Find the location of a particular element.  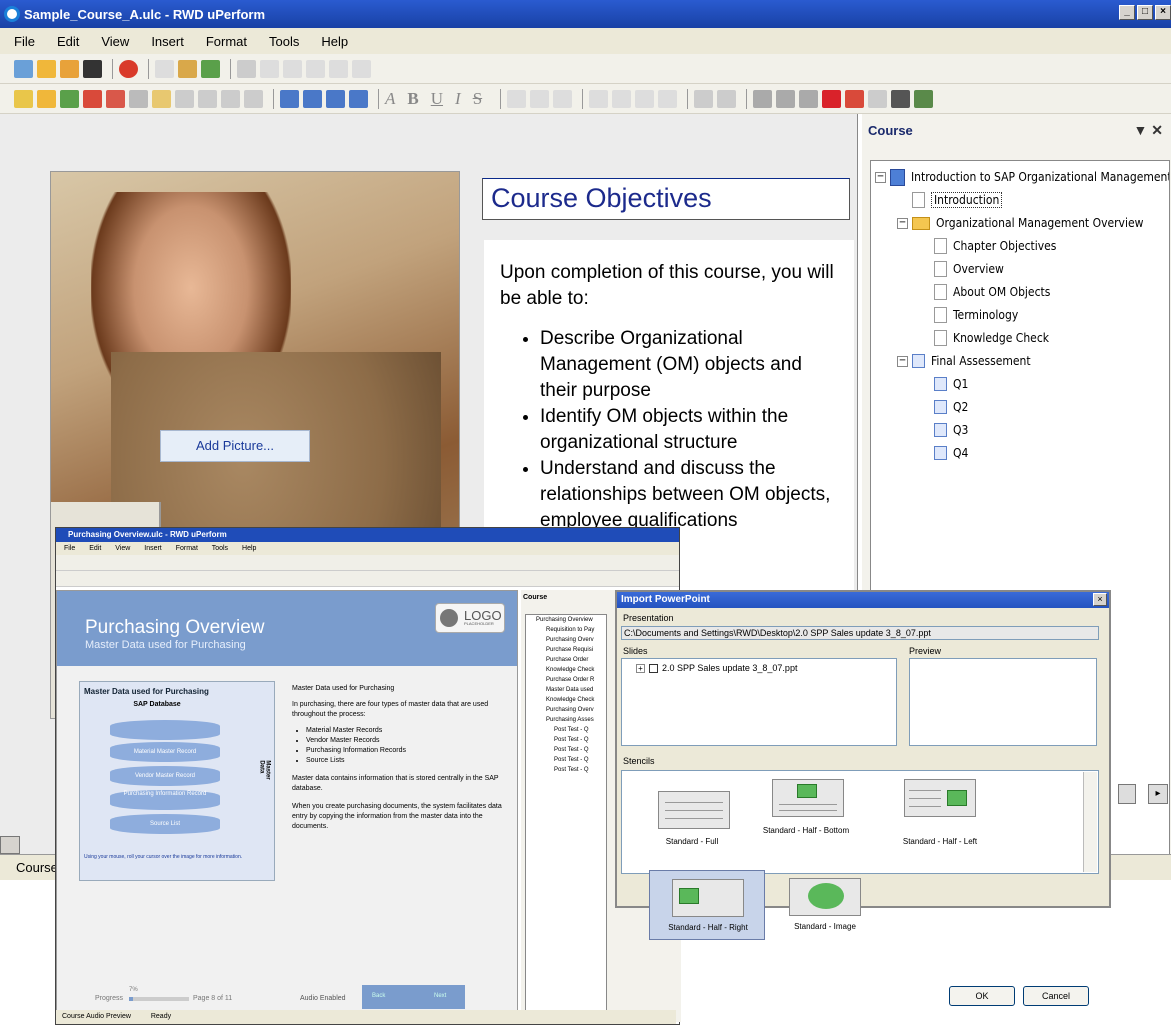

doc2-icon is located at coordinates (292, 68).